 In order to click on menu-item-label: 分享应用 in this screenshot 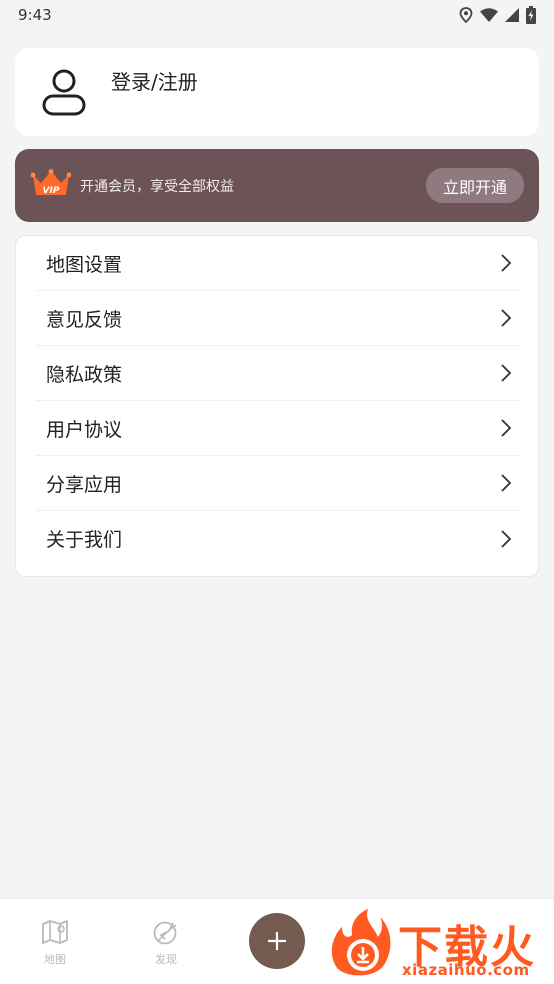, I will do `click(84, 484)`.